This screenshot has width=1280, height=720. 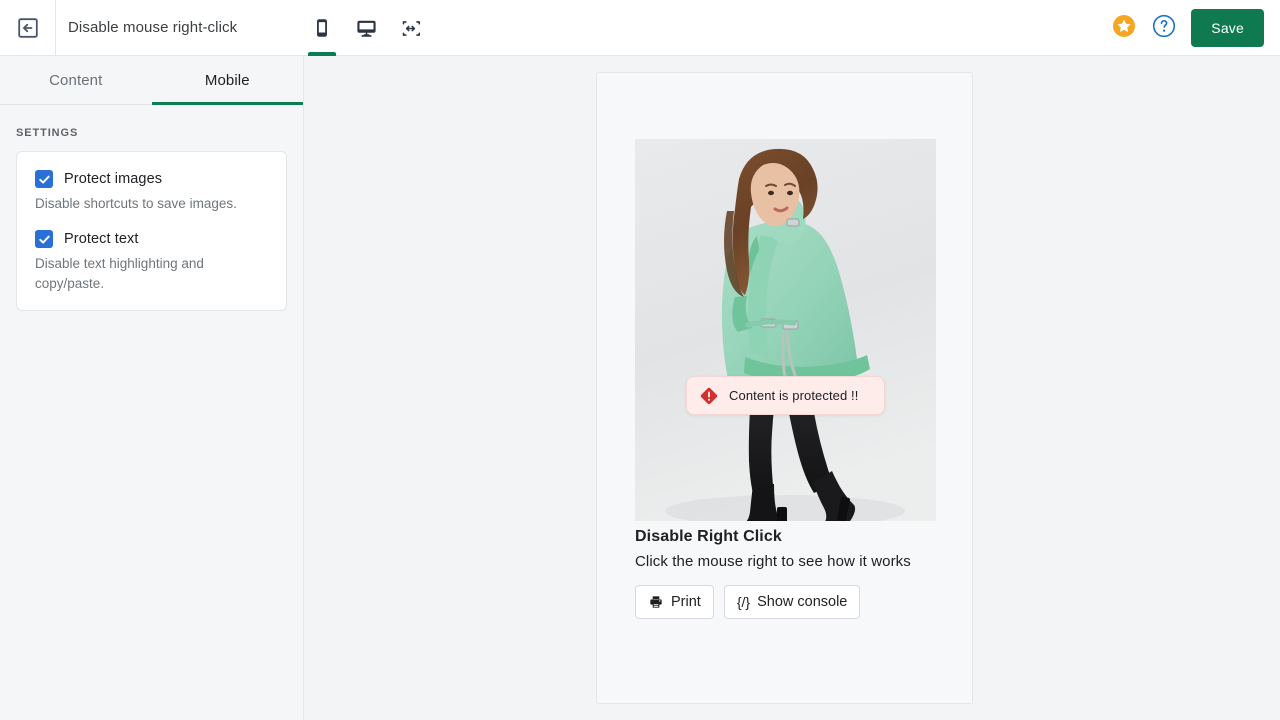 I want to click on toast-message: Content is protected !!, so click(x=794, y=395).